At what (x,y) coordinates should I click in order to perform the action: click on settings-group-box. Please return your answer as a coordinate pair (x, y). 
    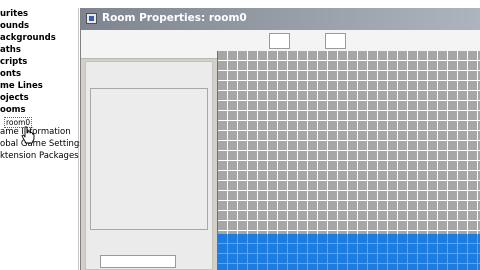
    Looking at the image, I should click on (149, 159).